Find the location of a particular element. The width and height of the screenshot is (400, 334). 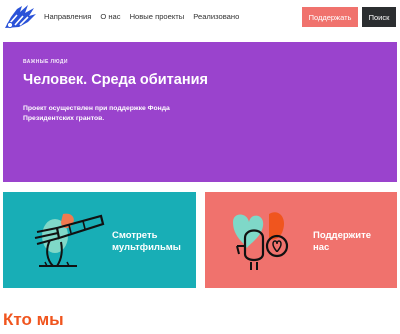

support-button: Поддержать is located at coordinates (330, 17).